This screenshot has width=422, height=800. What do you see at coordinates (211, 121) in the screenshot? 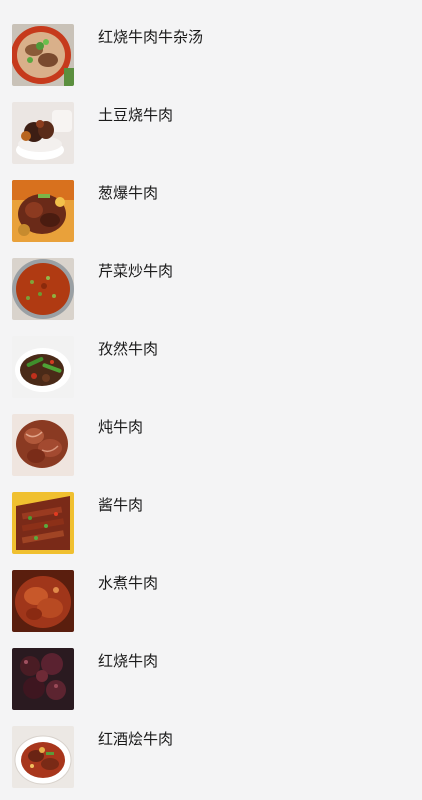
I see `recipe-item: 土豆烧牛肉` at bounding box center [211, 121].